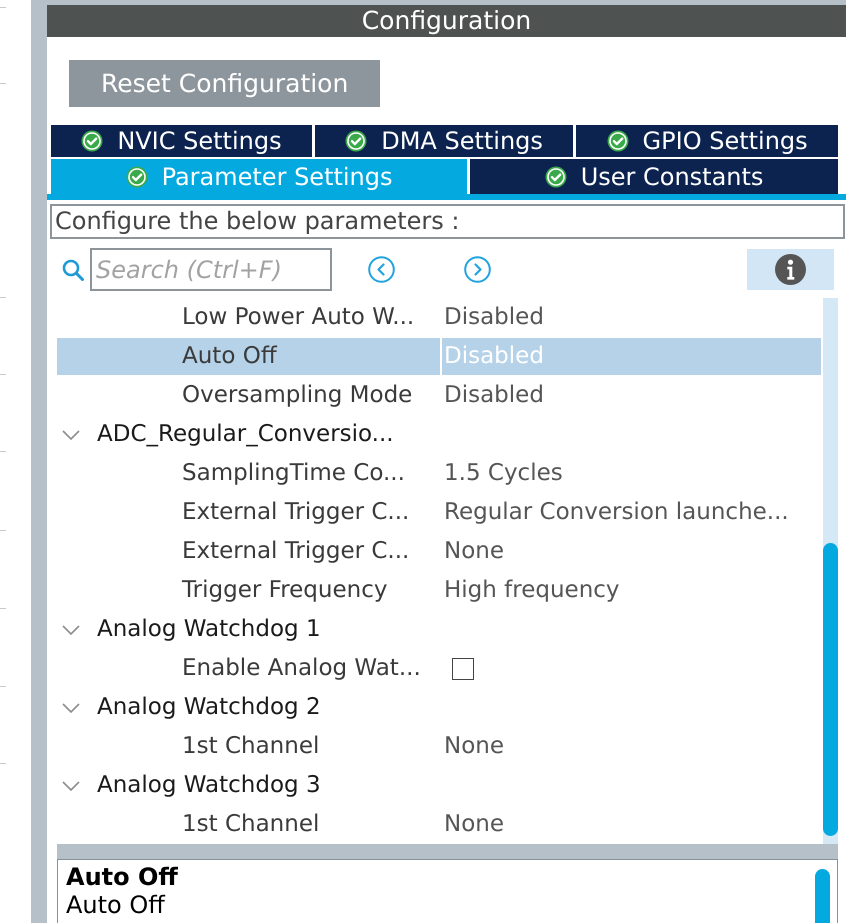 The image size is (846, 923). Describe the element at coordinates (654, 176) in the screenshot. I see `tab: User Constants` at that location.